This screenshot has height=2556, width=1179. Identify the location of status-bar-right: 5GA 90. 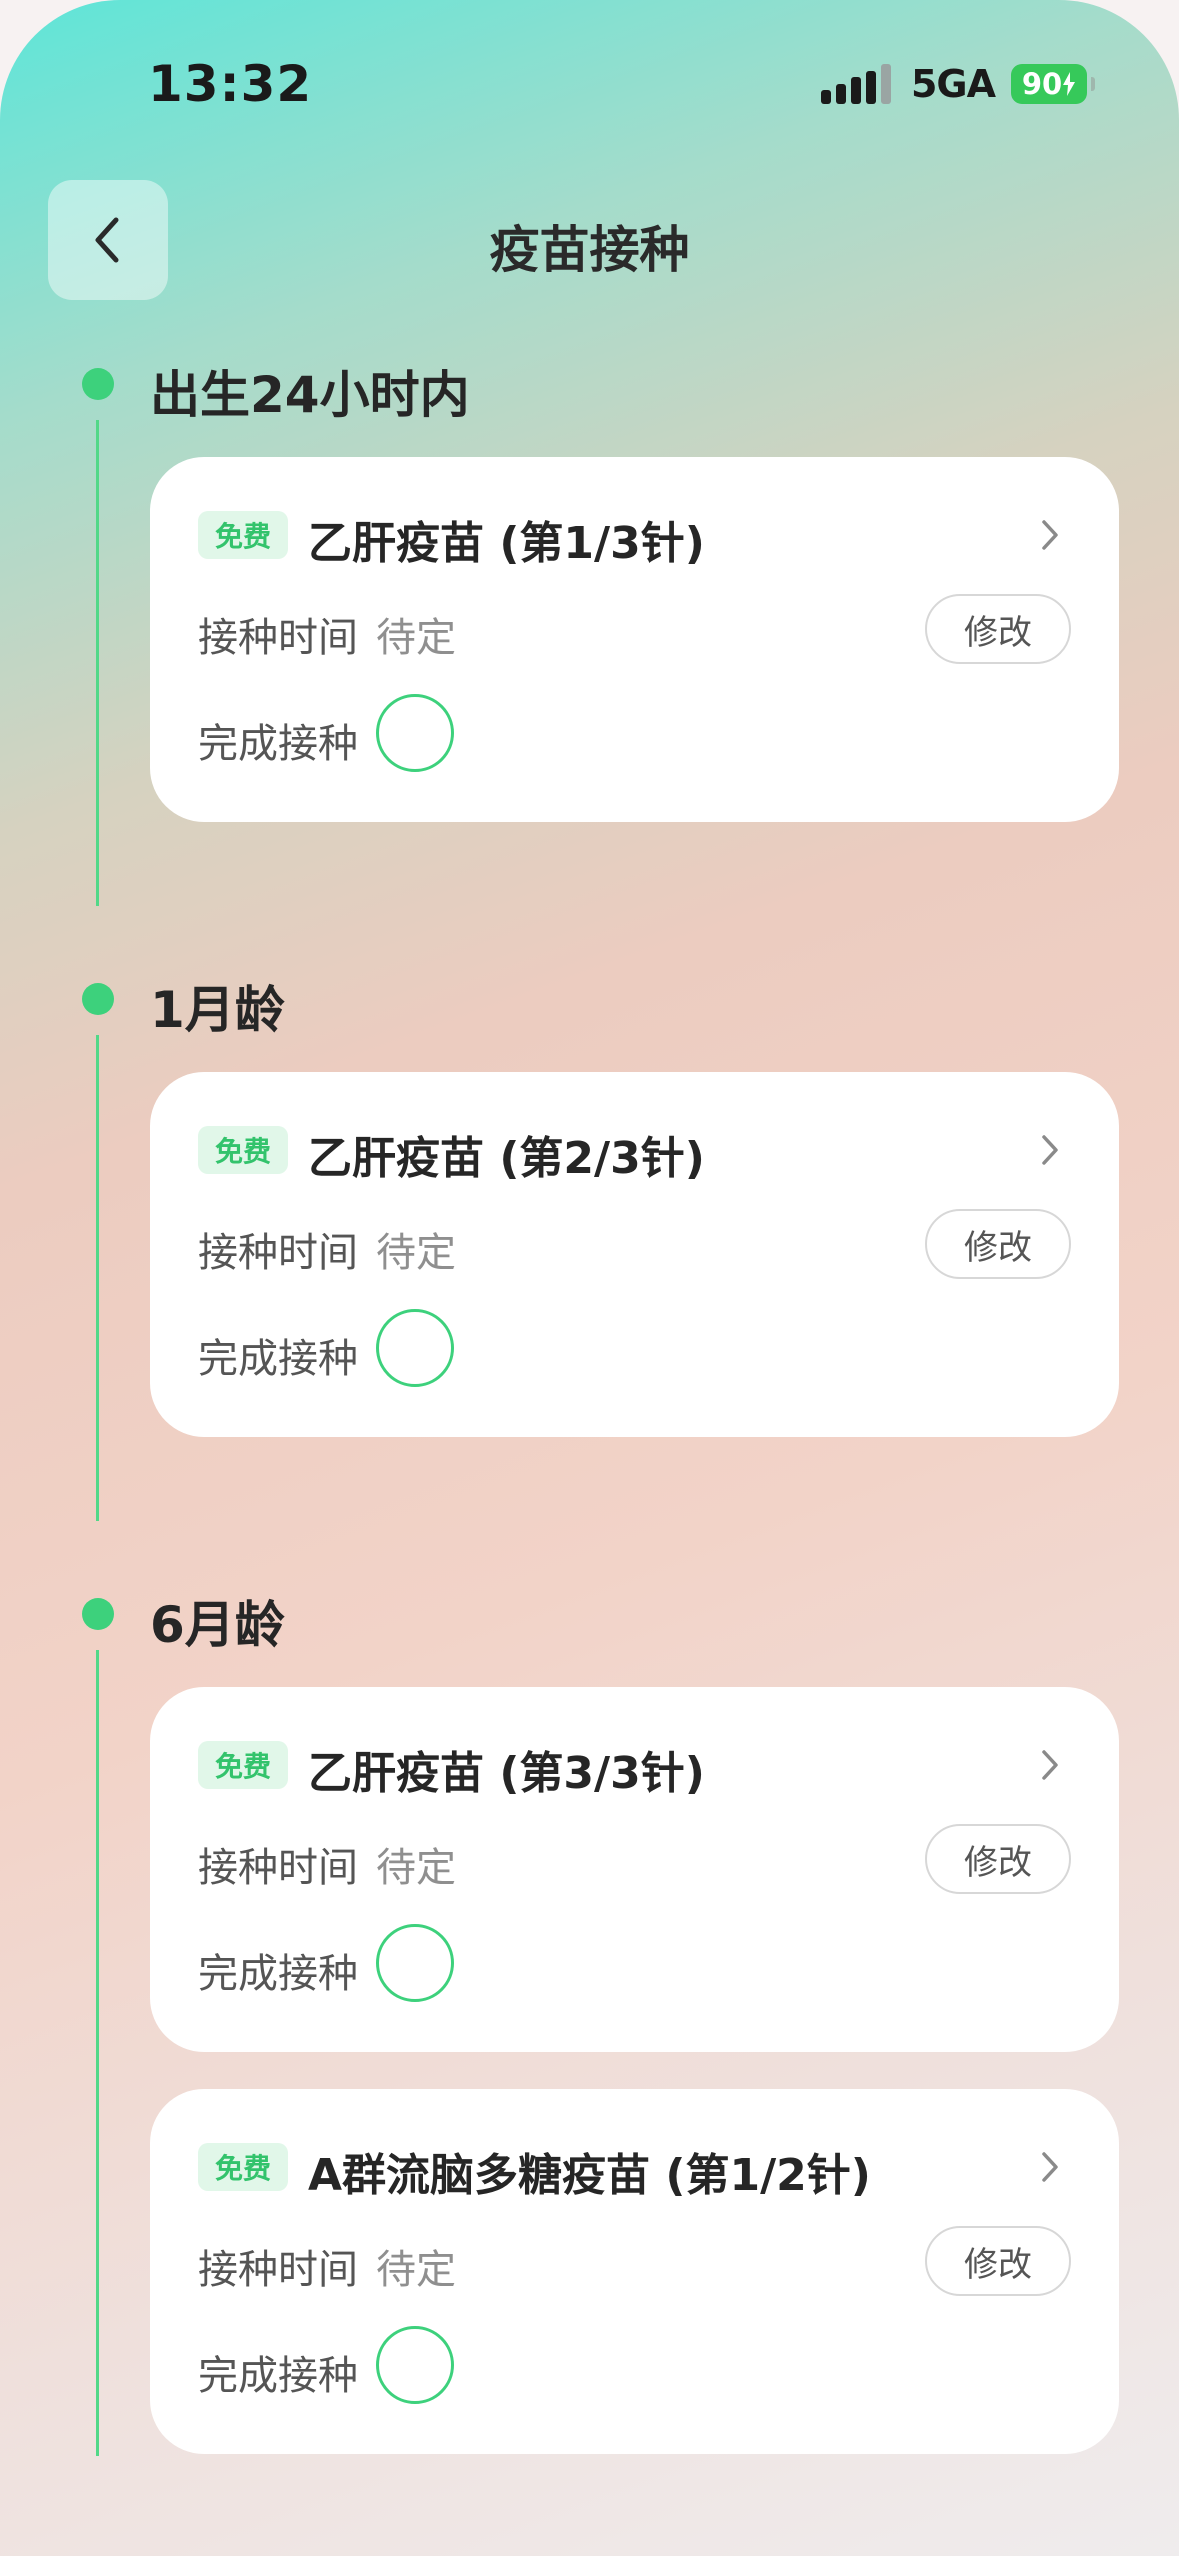
(957, 84).